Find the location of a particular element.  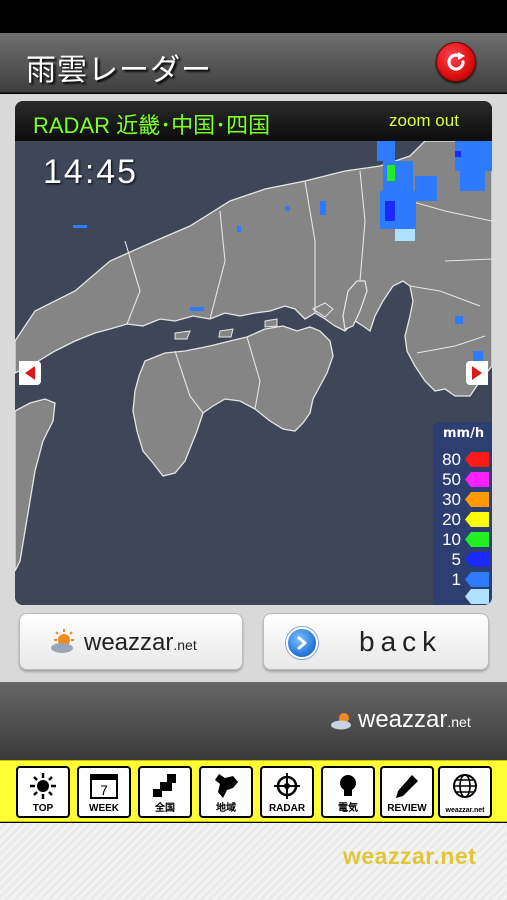

pencil-icon is located at coordinates (407, 786).